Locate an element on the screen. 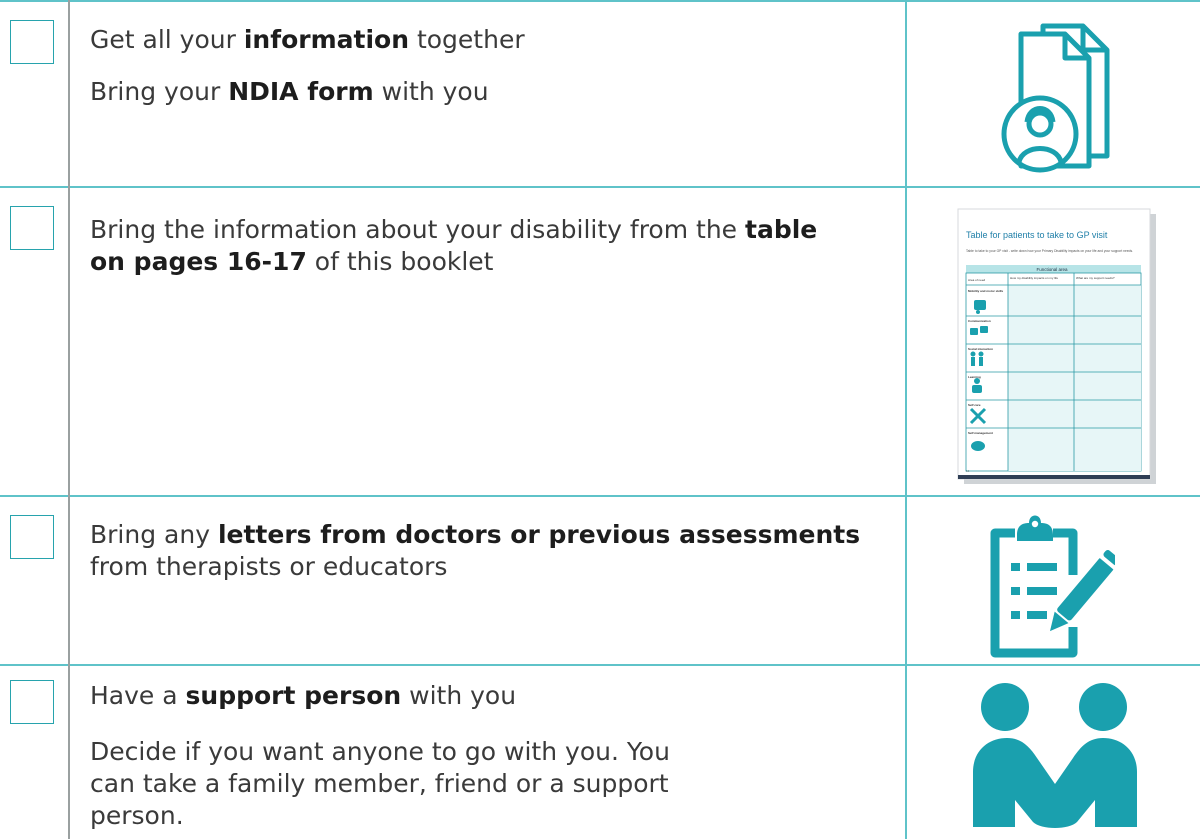 This screenshot has width=1200, height=839. text-pre: Bring your is located at coordinates (159, 91).